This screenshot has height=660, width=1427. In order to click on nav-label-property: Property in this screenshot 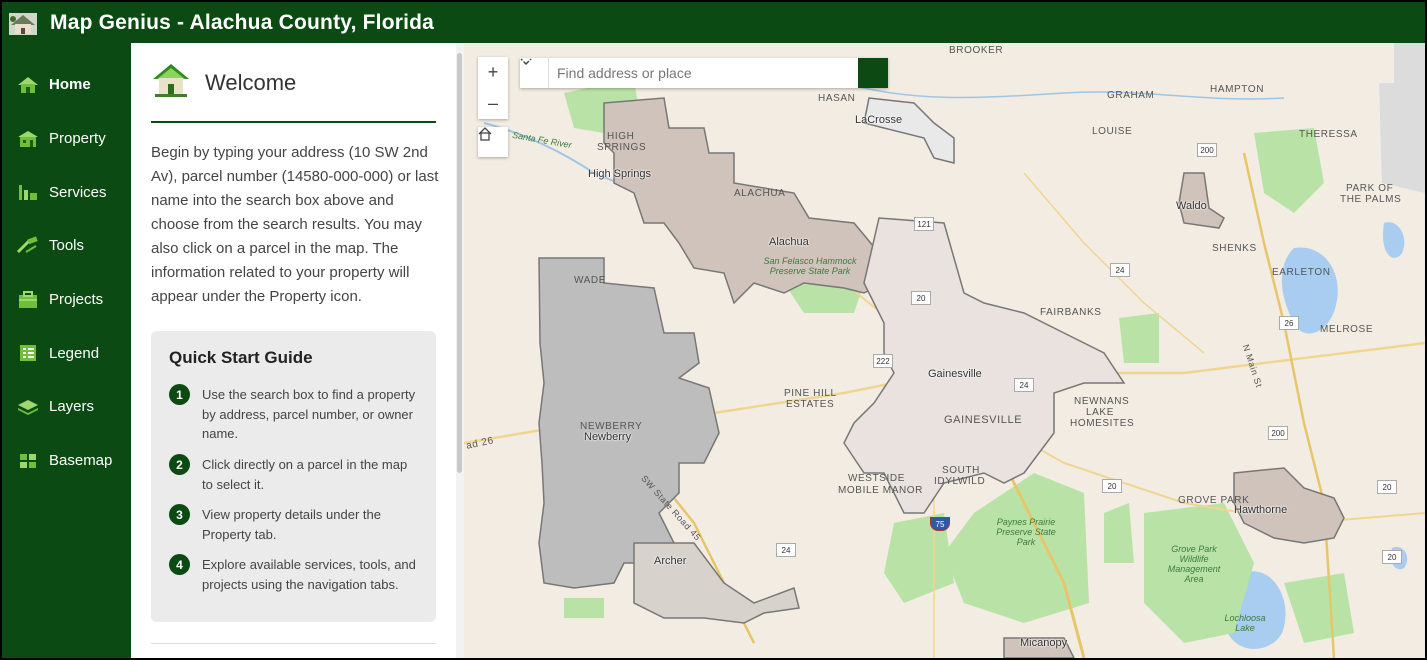, I will do `click(77, 139)`.